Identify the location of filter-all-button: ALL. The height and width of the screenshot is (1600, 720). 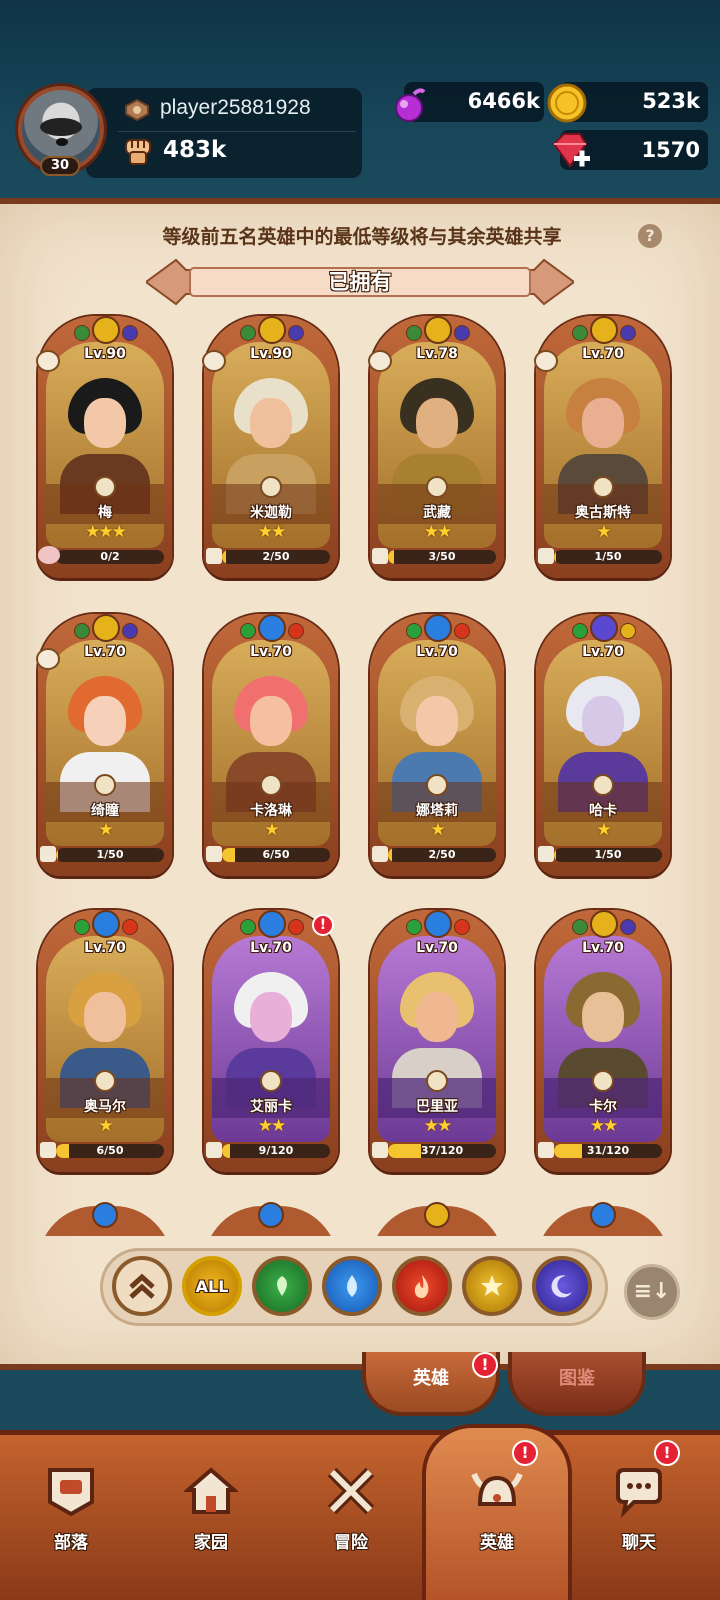
(212, 1286).